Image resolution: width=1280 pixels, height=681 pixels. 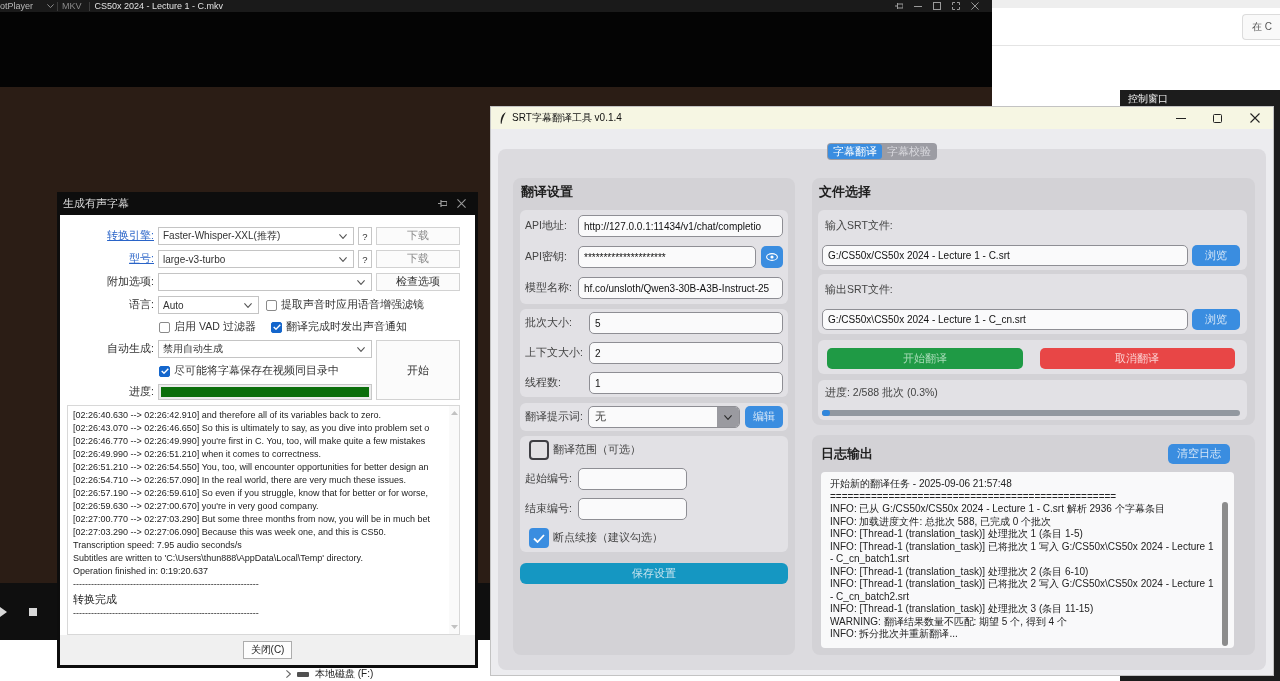 I want to click on drive-icon, so click(x=303, y=674).